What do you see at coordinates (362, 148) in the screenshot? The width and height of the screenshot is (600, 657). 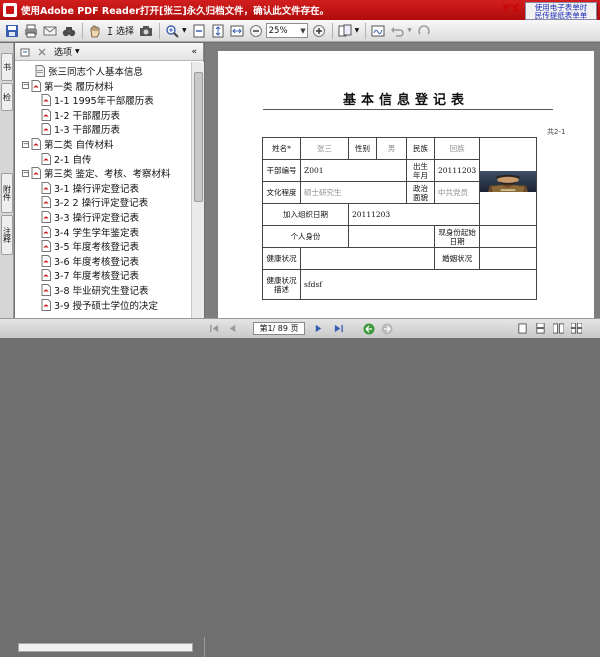 I see `gender-label: 性别` at bounding box center [362, 148].